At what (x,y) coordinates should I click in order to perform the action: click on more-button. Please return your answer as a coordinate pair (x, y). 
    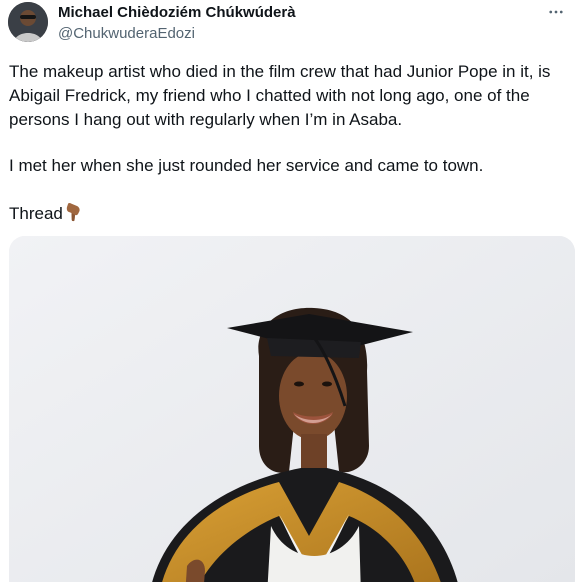
    Looking at the image, I should click on (556, 12).